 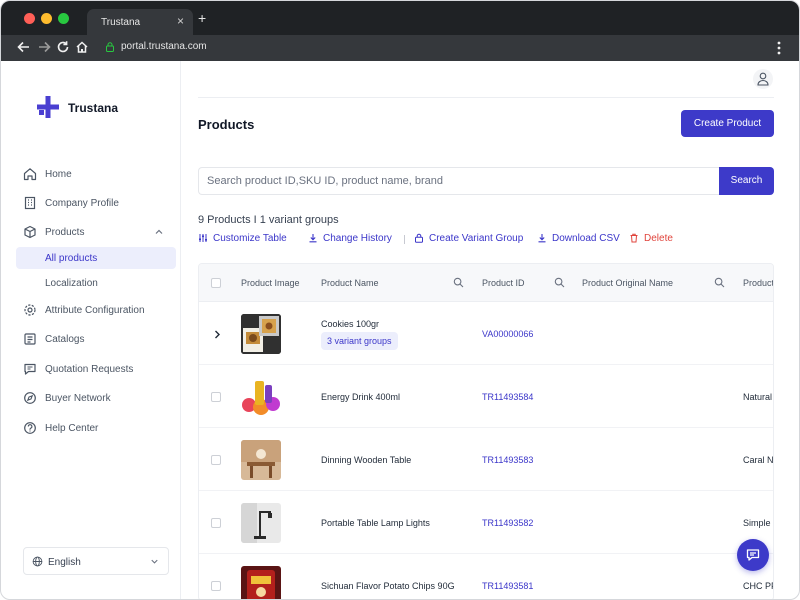 What do you see at coordinates (154, 561) in the screenshot?
I see `chevron-down-icon` at bounding box center [154, 561].